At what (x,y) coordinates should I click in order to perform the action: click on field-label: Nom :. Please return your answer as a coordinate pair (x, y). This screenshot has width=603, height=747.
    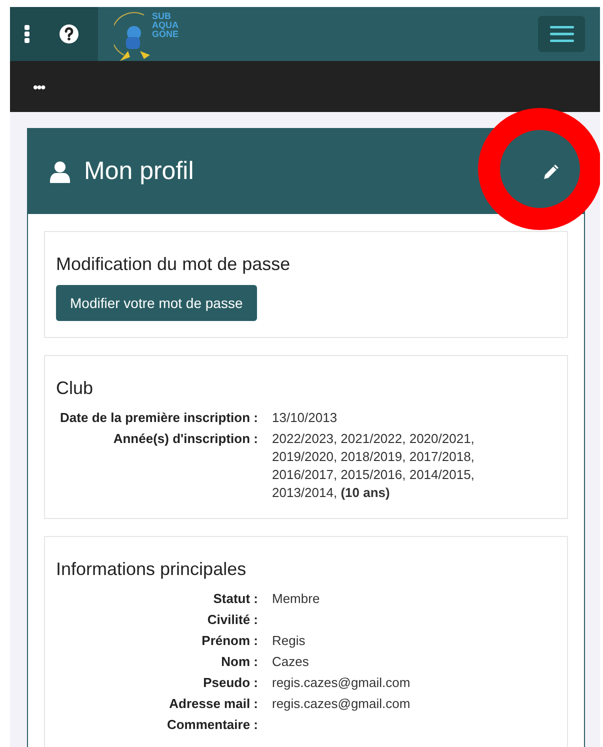
    Looking at the image, I should click on (239, 662).